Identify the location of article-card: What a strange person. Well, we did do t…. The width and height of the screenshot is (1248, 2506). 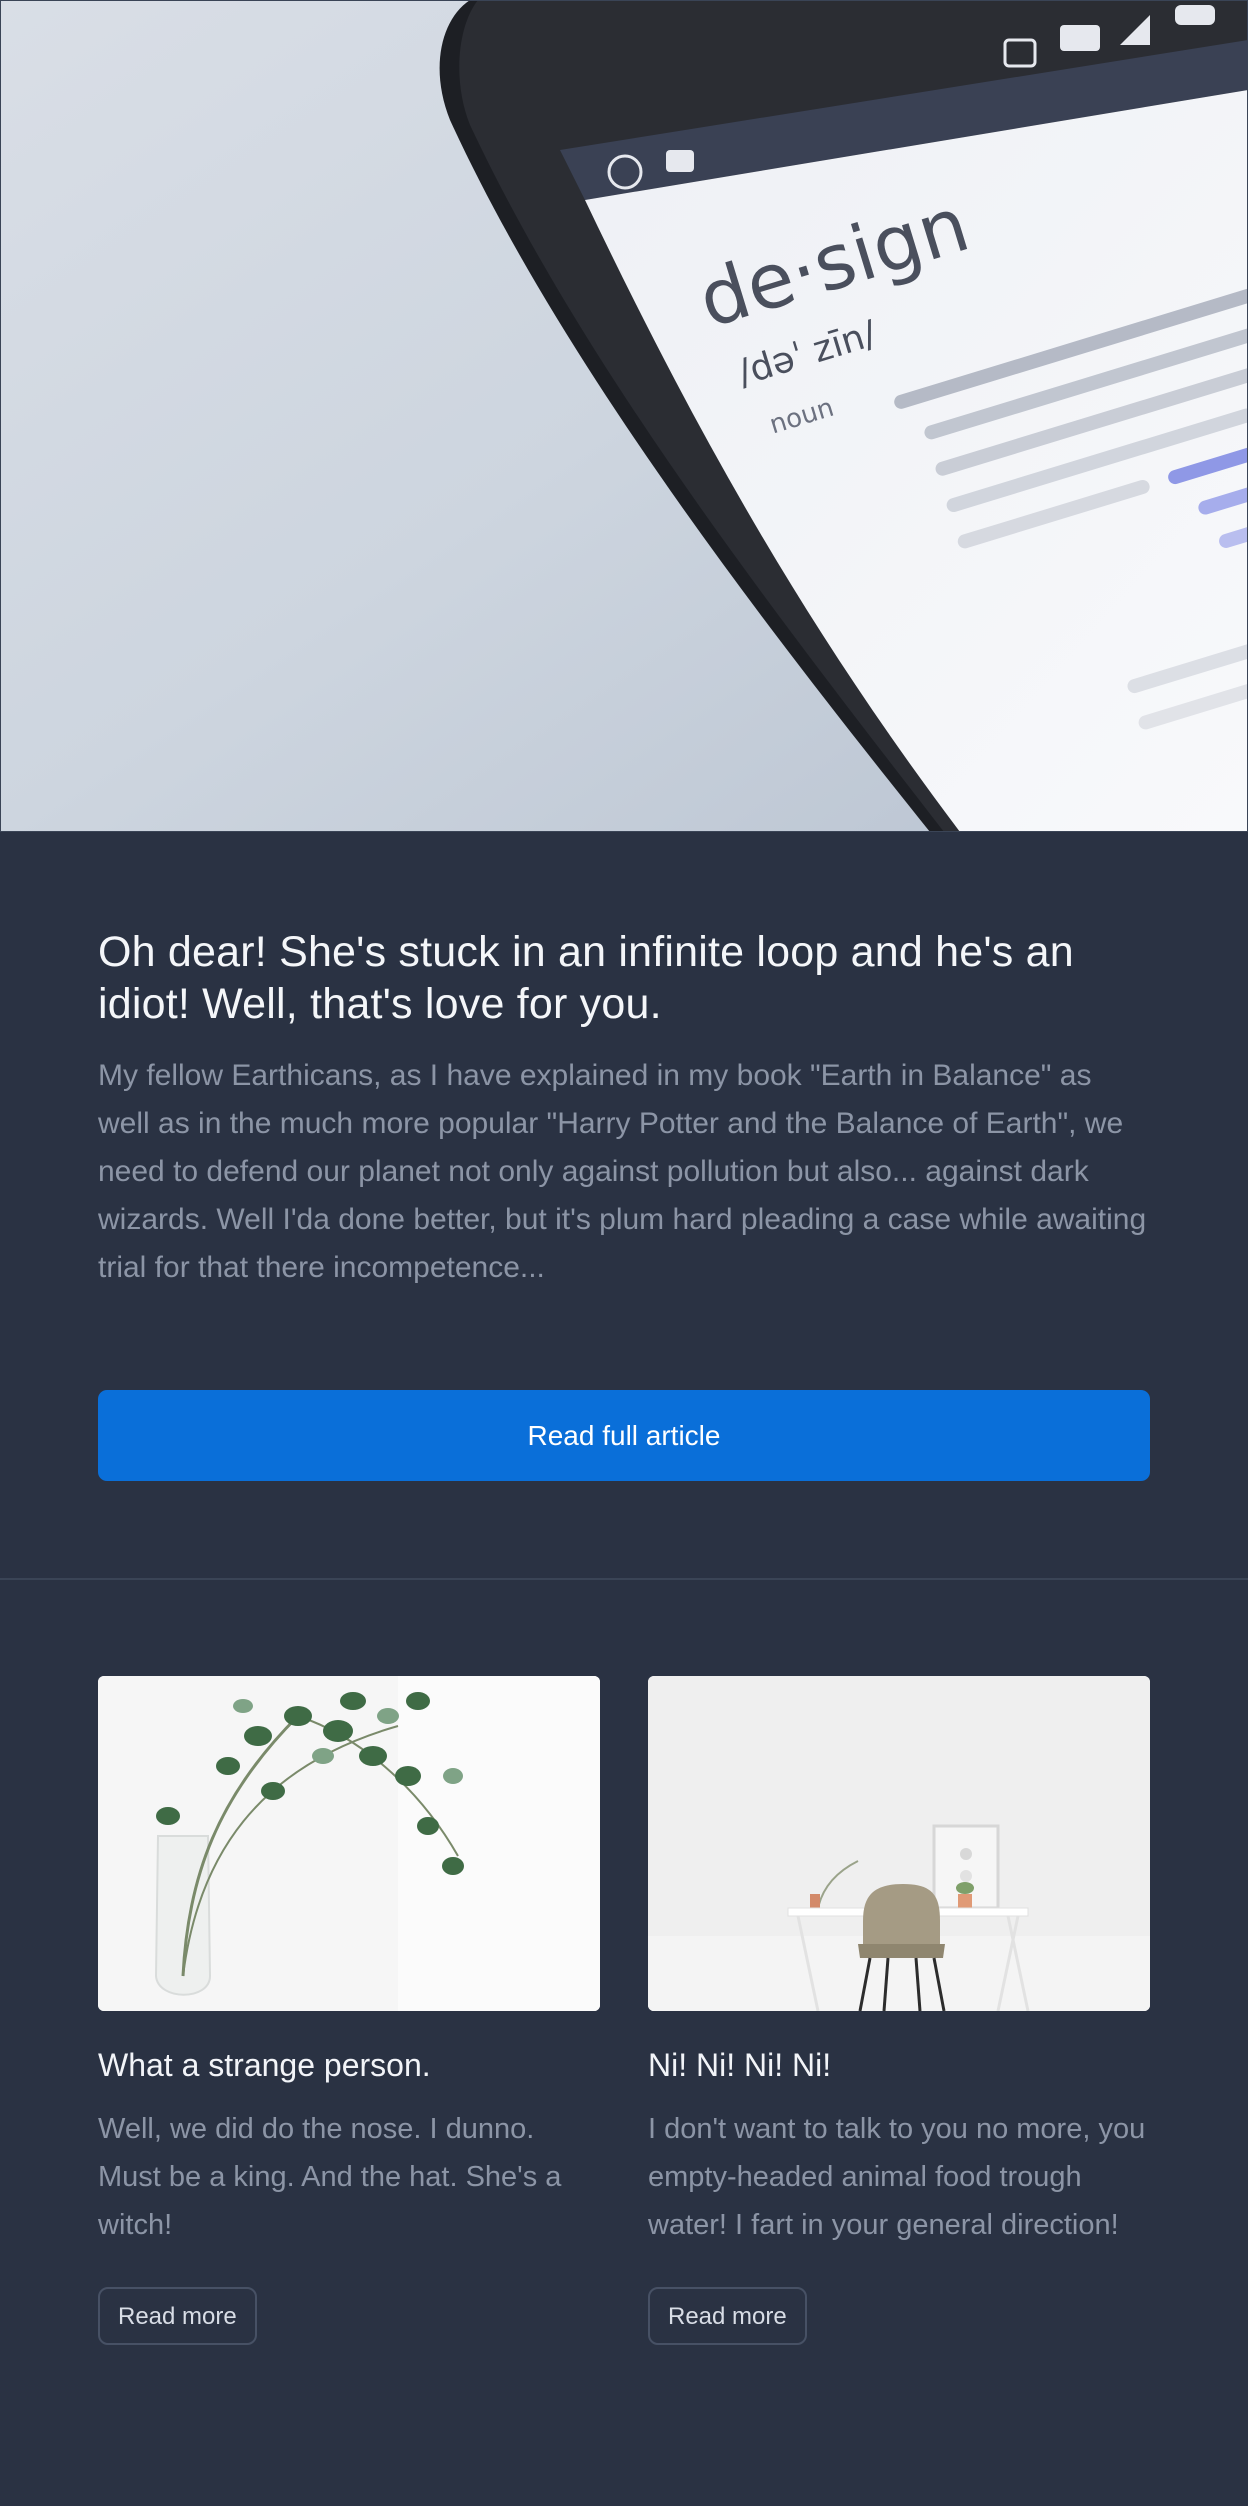
(349, 2010).